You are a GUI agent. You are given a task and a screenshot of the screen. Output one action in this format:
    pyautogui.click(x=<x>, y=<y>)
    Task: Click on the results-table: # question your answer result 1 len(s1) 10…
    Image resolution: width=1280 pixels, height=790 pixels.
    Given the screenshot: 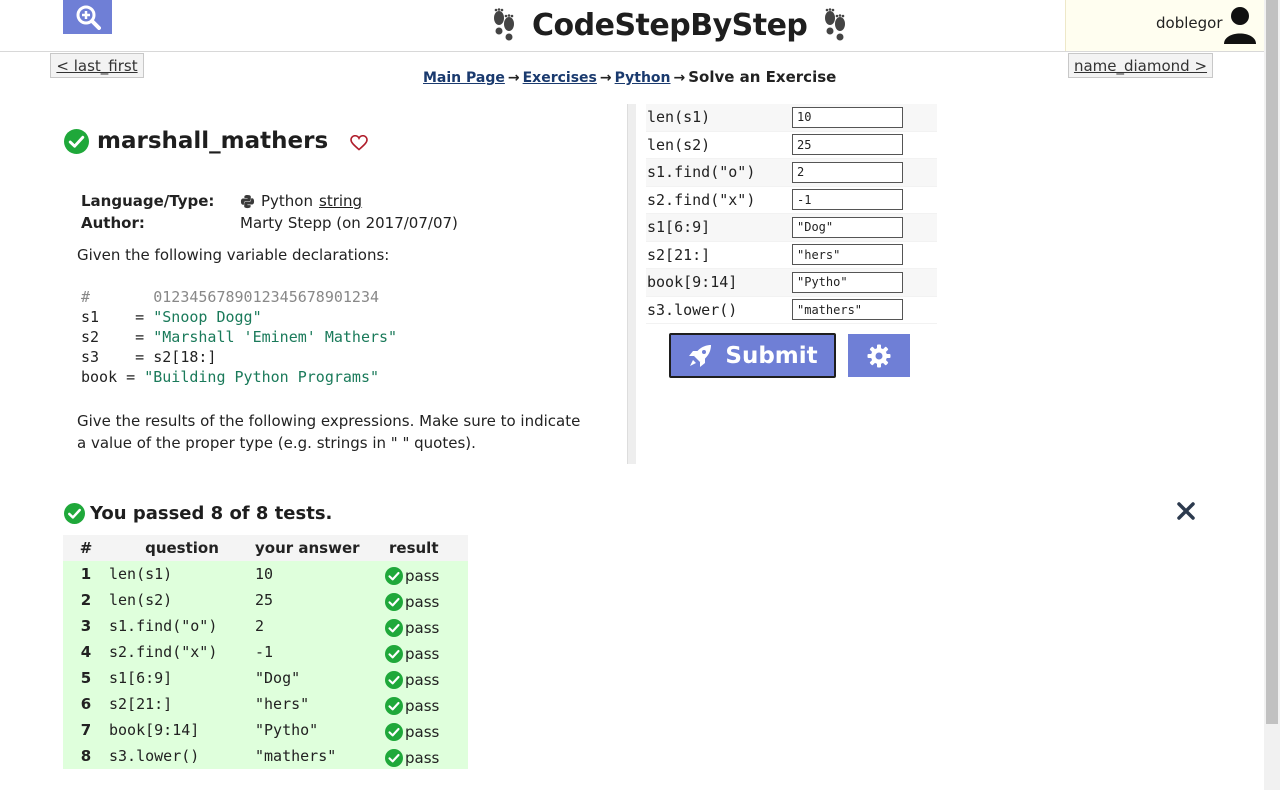 What is the action you would take?
    pyautogui.click(x=265, y=652)
    